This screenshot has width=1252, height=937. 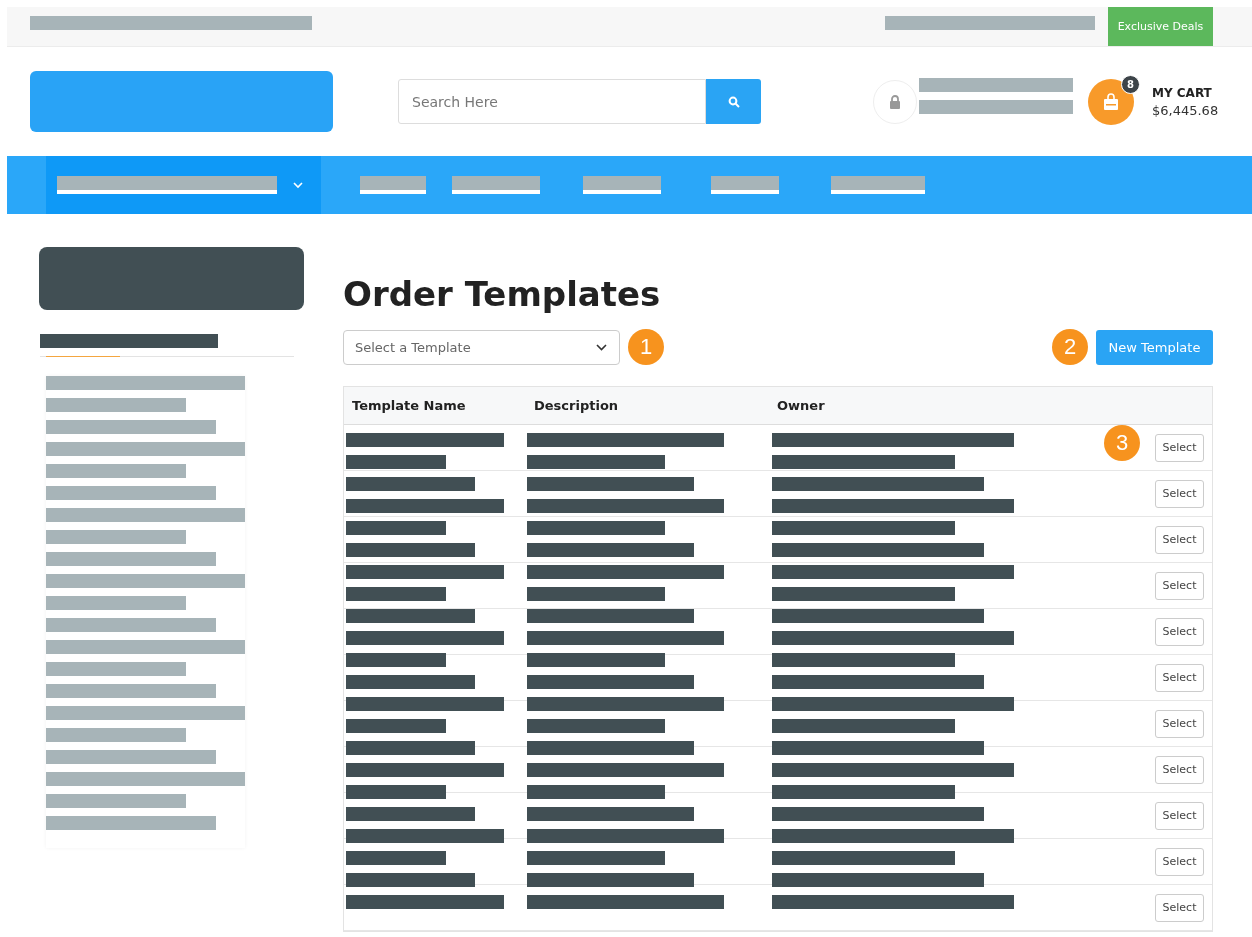 I want to click on callout-badge: 2, so click(x=1070, y=347).